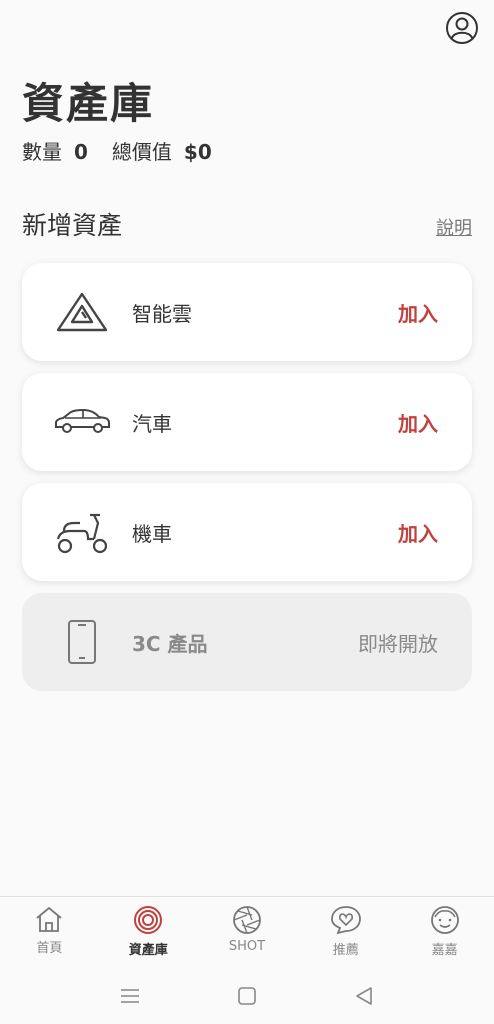 The height and width of the screenshot is (1024, 494). Describe the element at coordinates (444, 920) in the screenshot. I see `smiley-face-icon` at that location.